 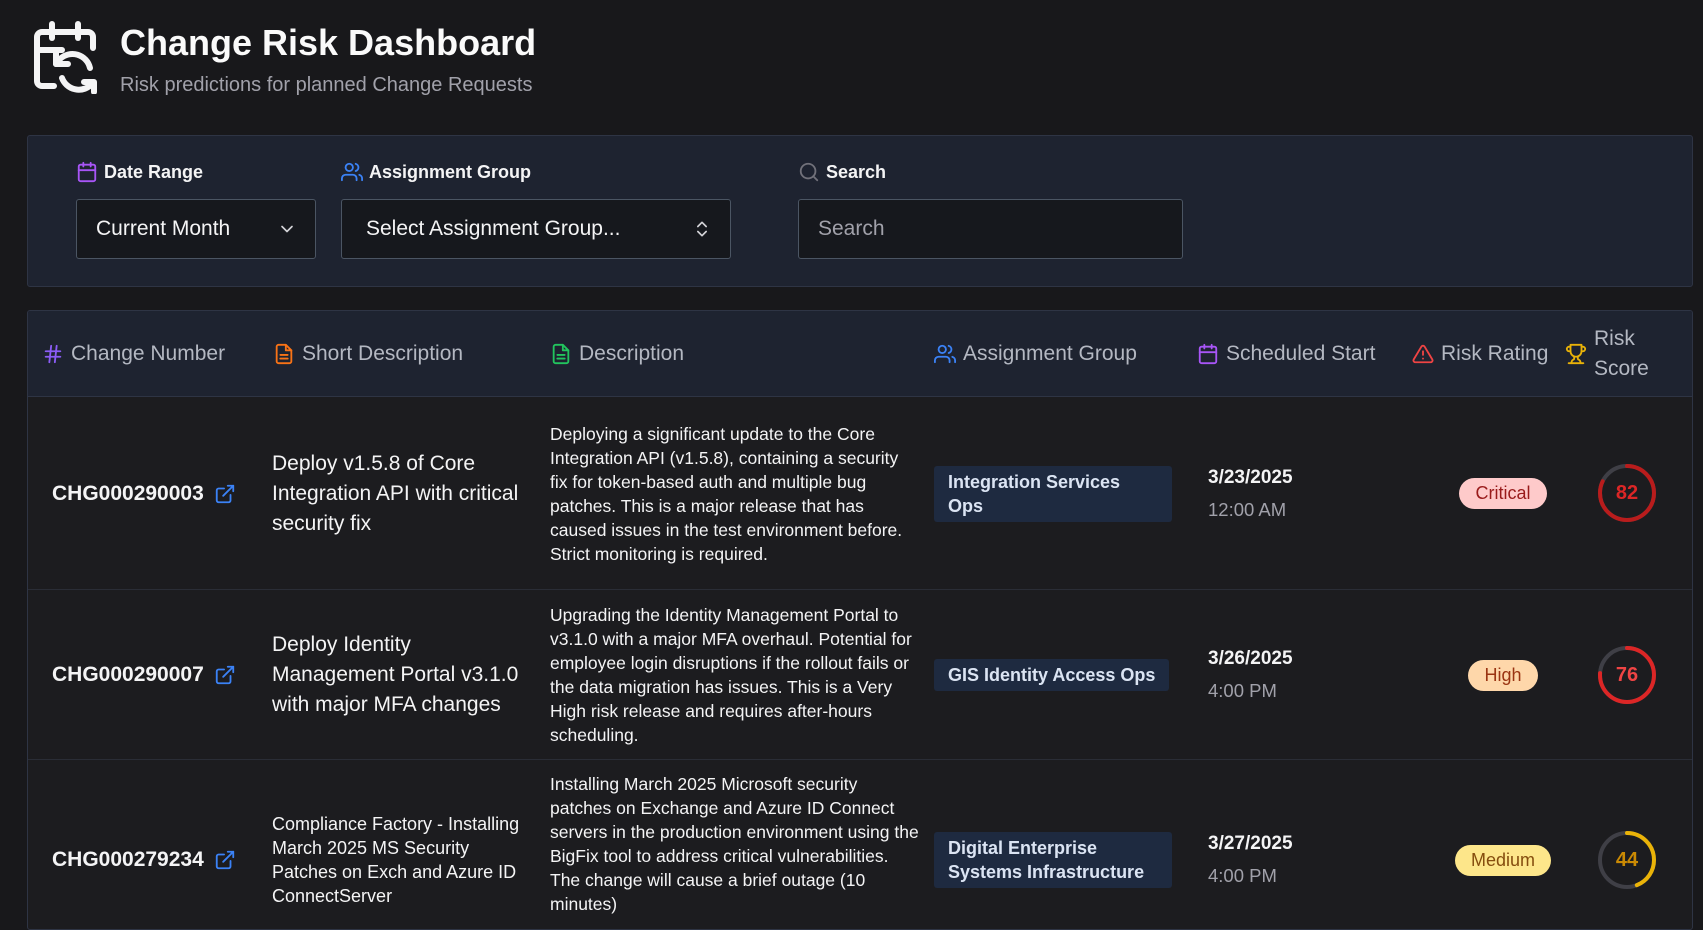 I want to click on risk-rating-badge: Critical, so click(x=1503, y=493).